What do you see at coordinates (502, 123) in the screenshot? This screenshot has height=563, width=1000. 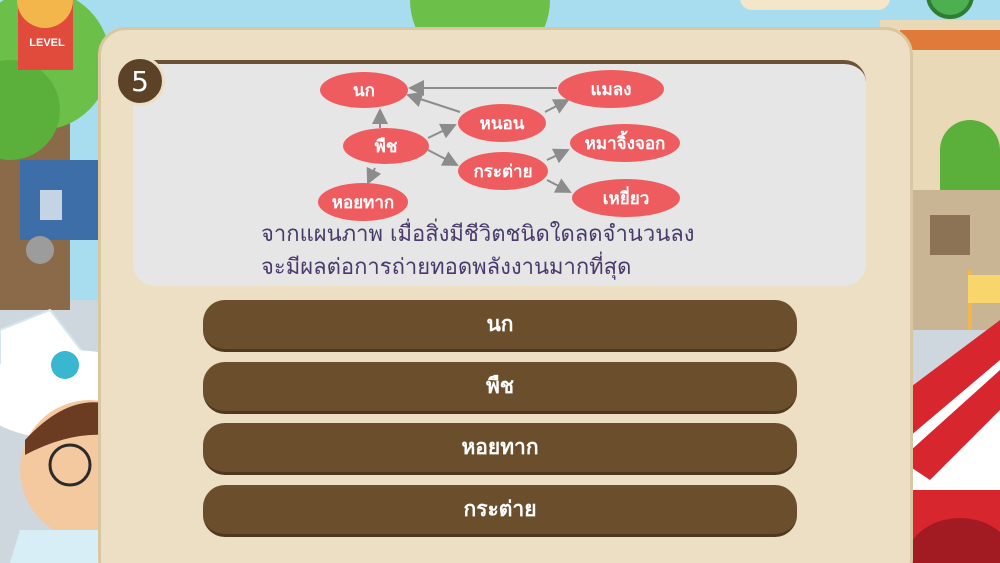 I see `node-caterpillar: หนอน` at bounding box center [502, 123].